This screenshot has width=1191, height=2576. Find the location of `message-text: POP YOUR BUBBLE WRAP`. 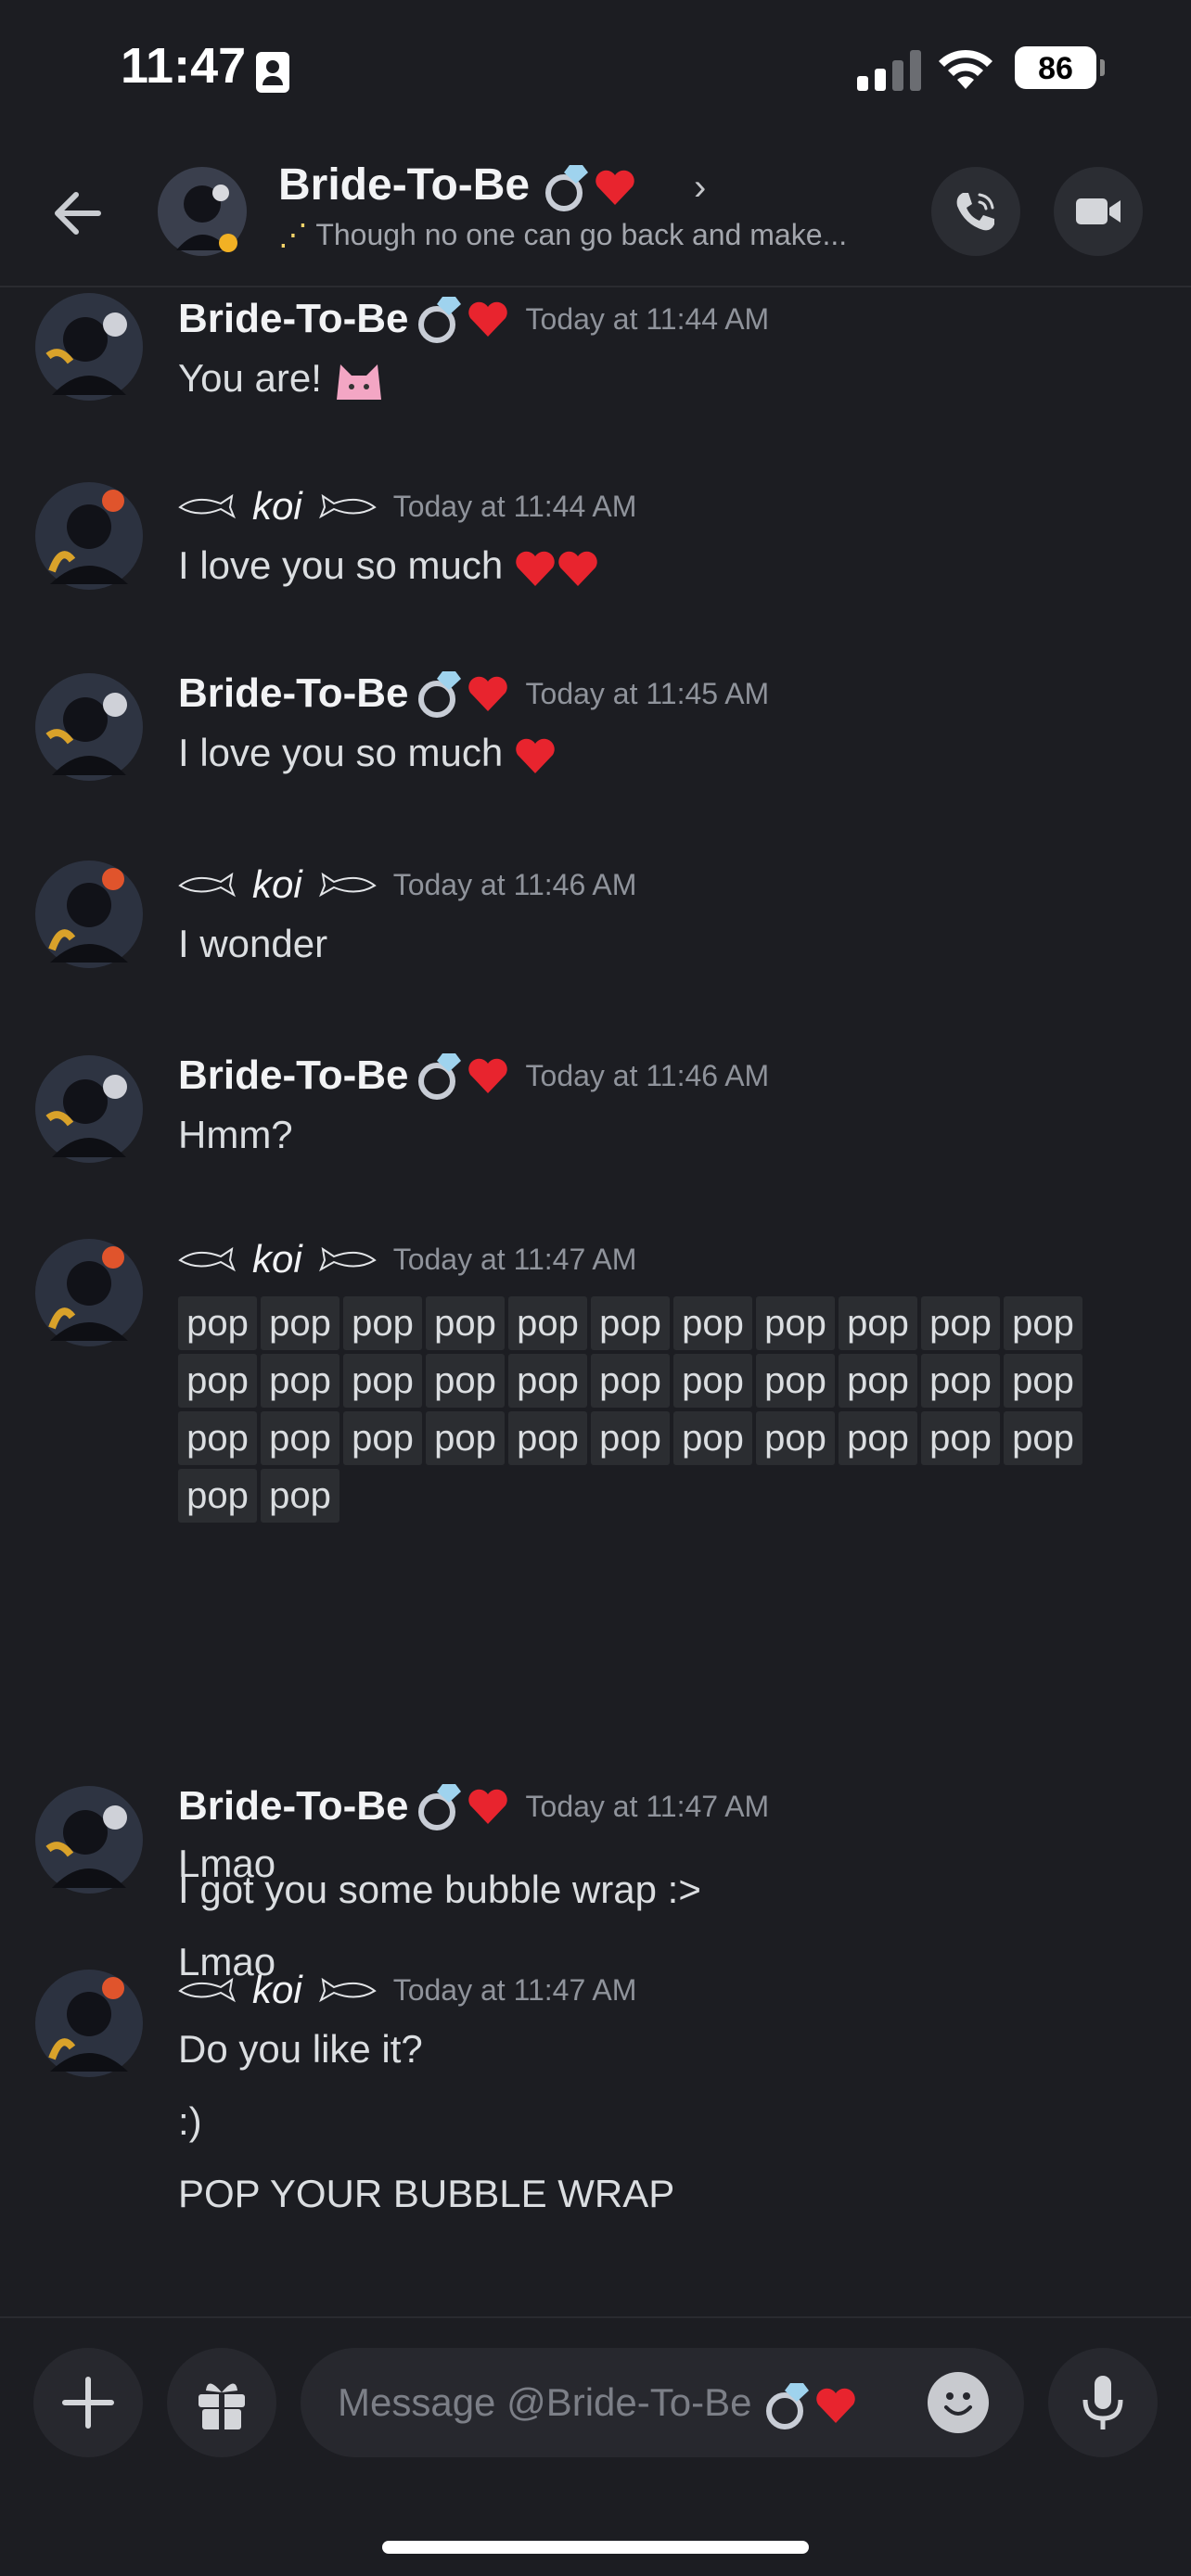

message-text: POP YOUR BUBBLE WRAP is located at coordinates (426, 2194).